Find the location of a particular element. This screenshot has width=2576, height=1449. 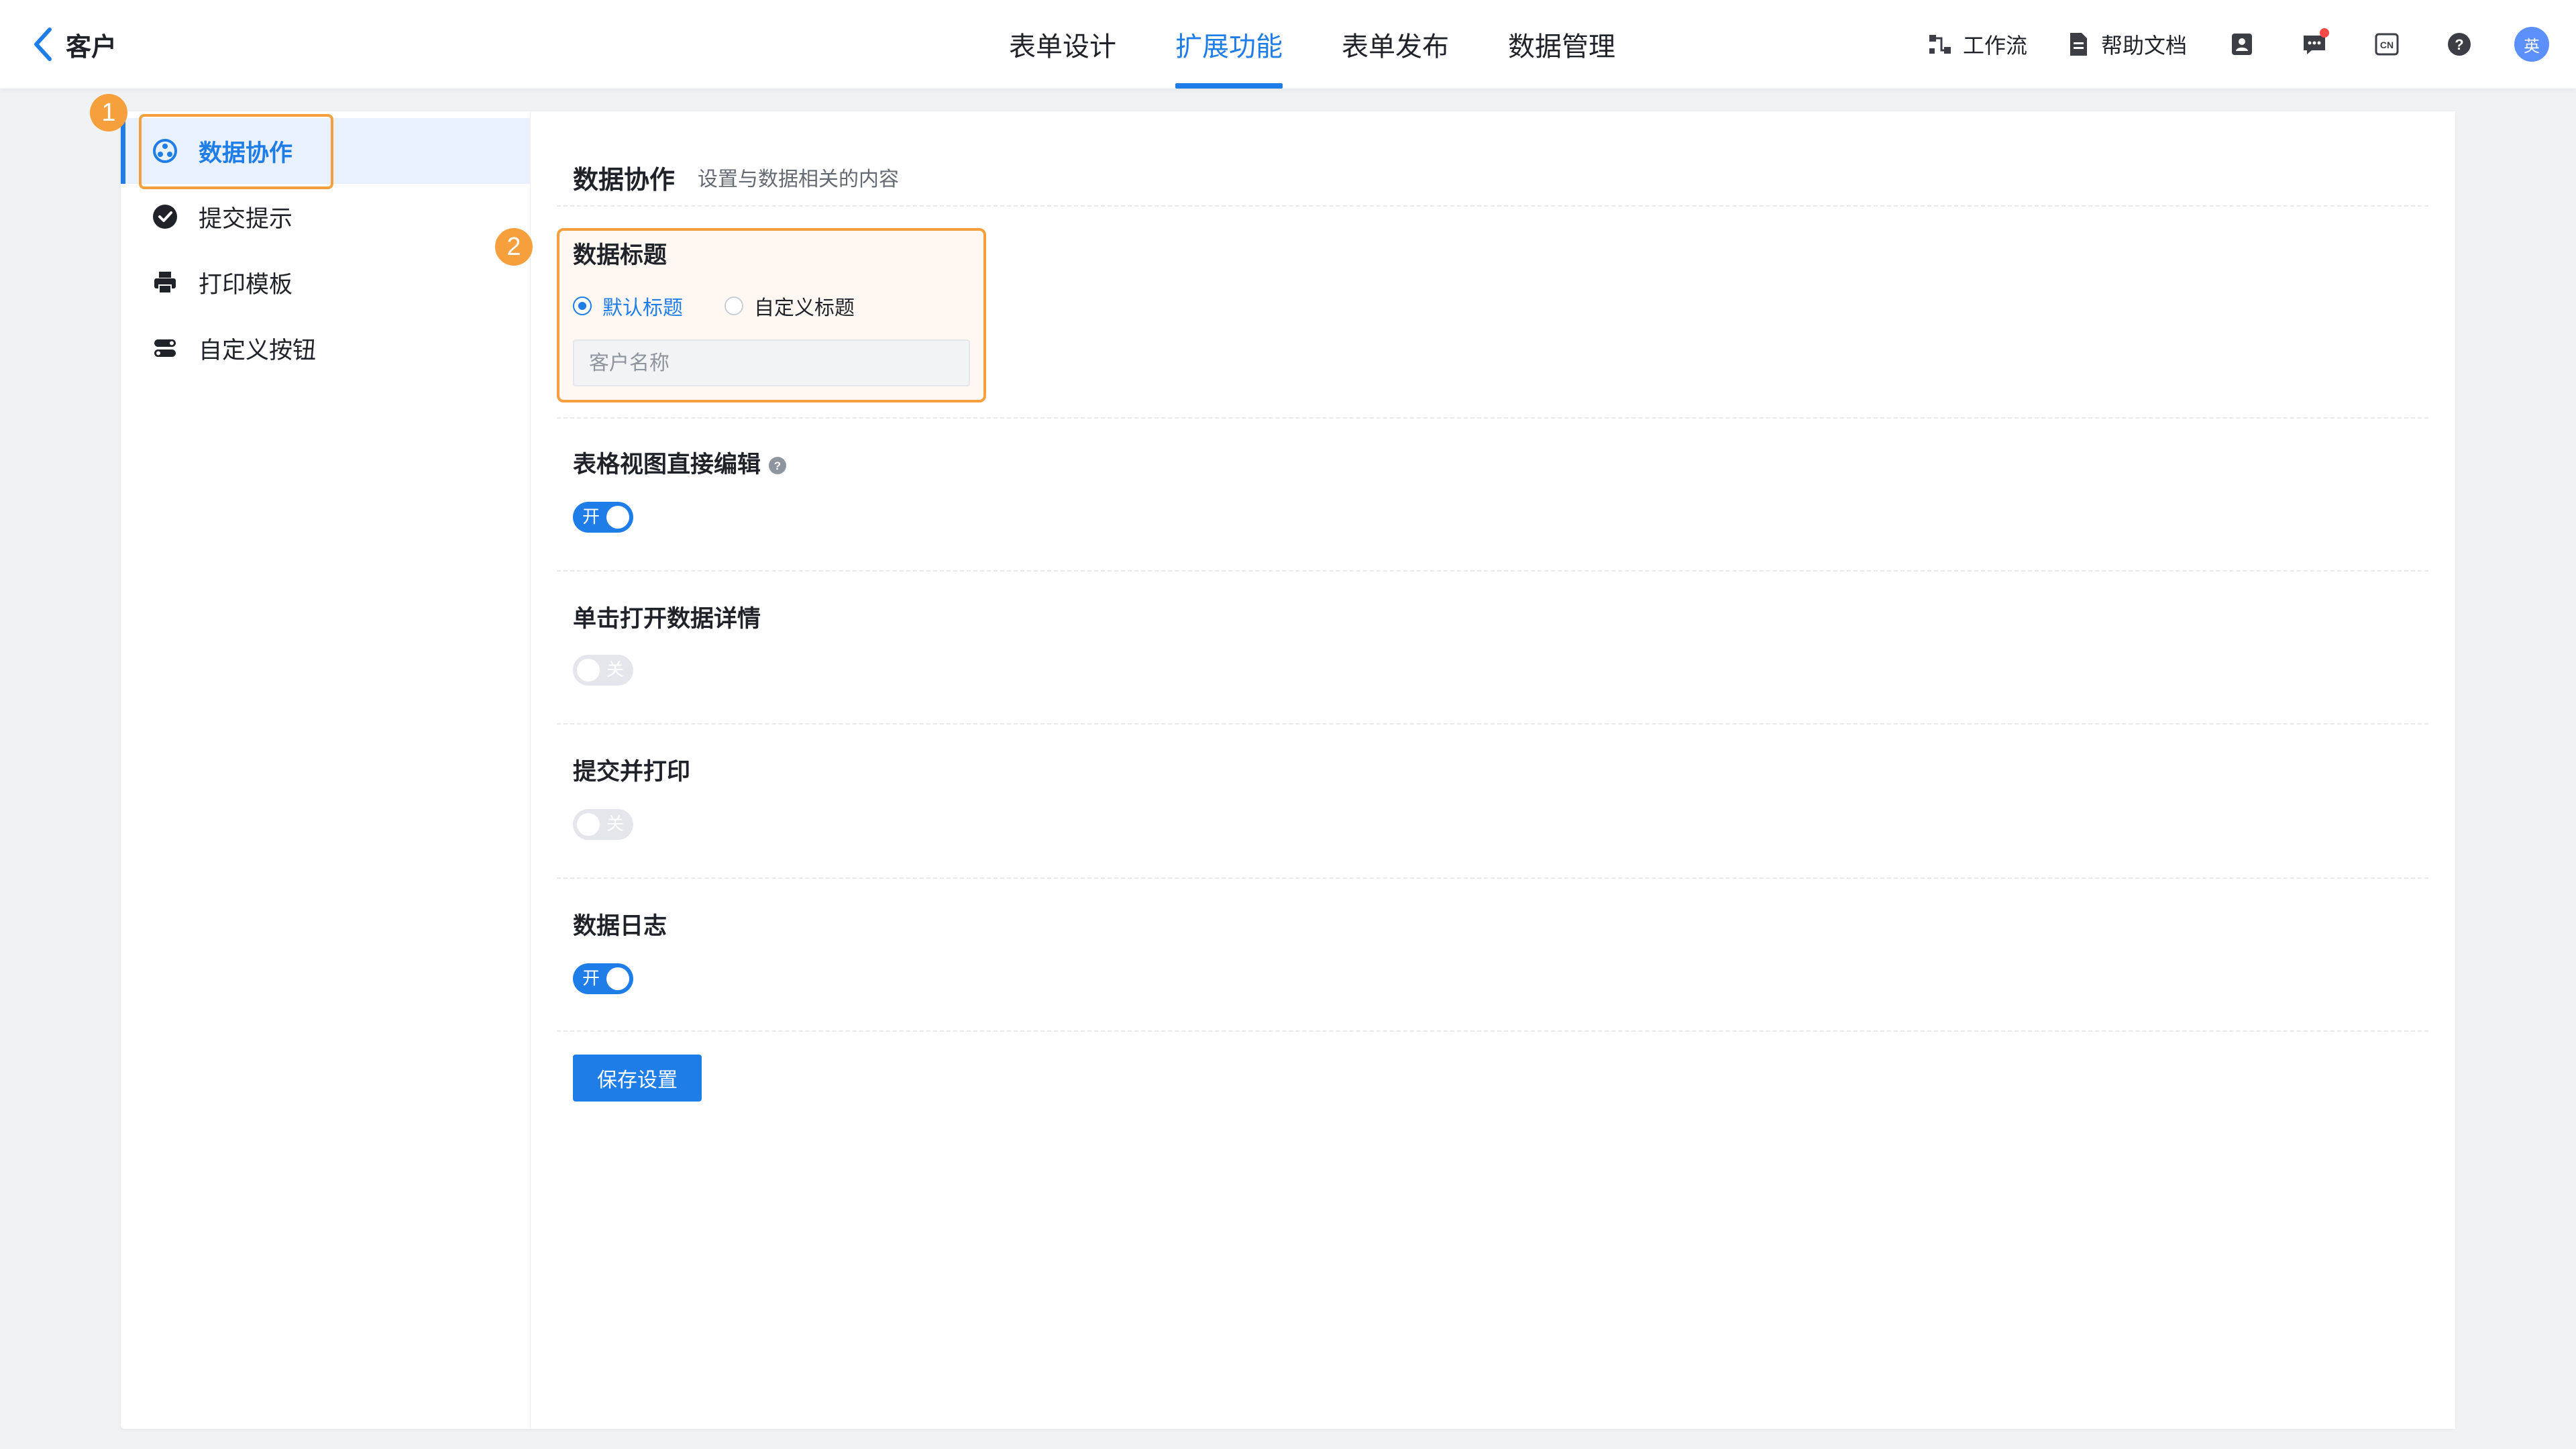

sidebar-item-data-collab: 数据协作 is located at coordinates (325, 151).